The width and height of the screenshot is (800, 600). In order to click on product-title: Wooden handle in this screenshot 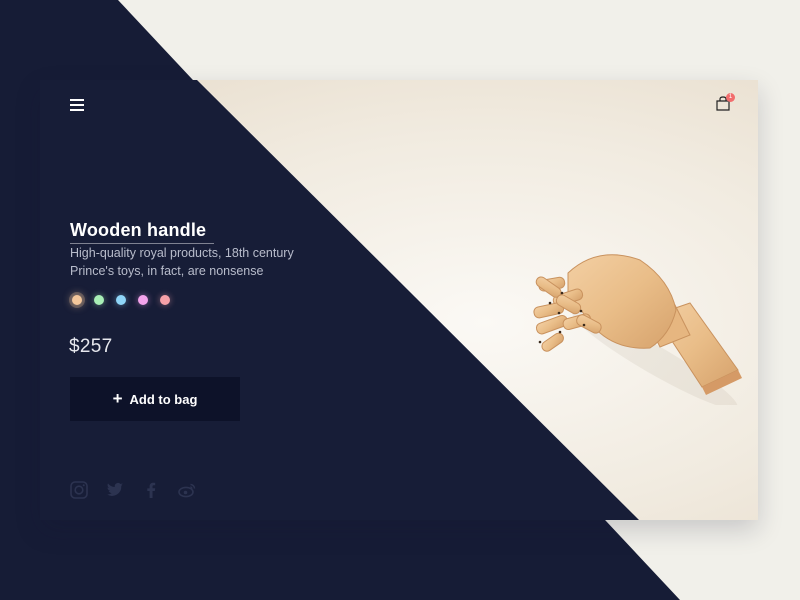, I will do `click(138, 230)`.